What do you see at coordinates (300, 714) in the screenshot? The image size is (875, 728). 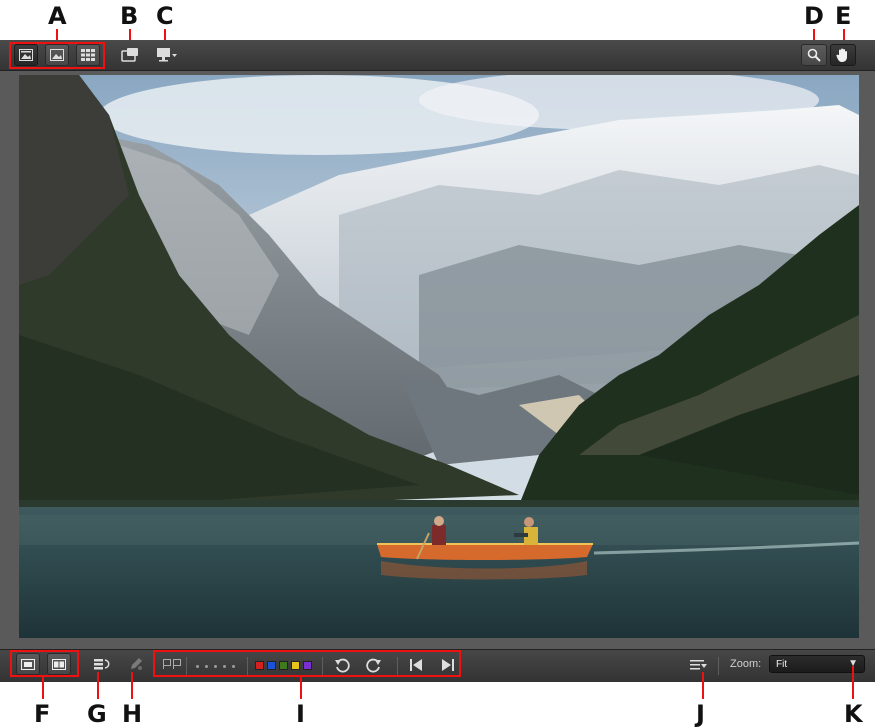 I see `callout-i: I` at bounding box center [300, 714].